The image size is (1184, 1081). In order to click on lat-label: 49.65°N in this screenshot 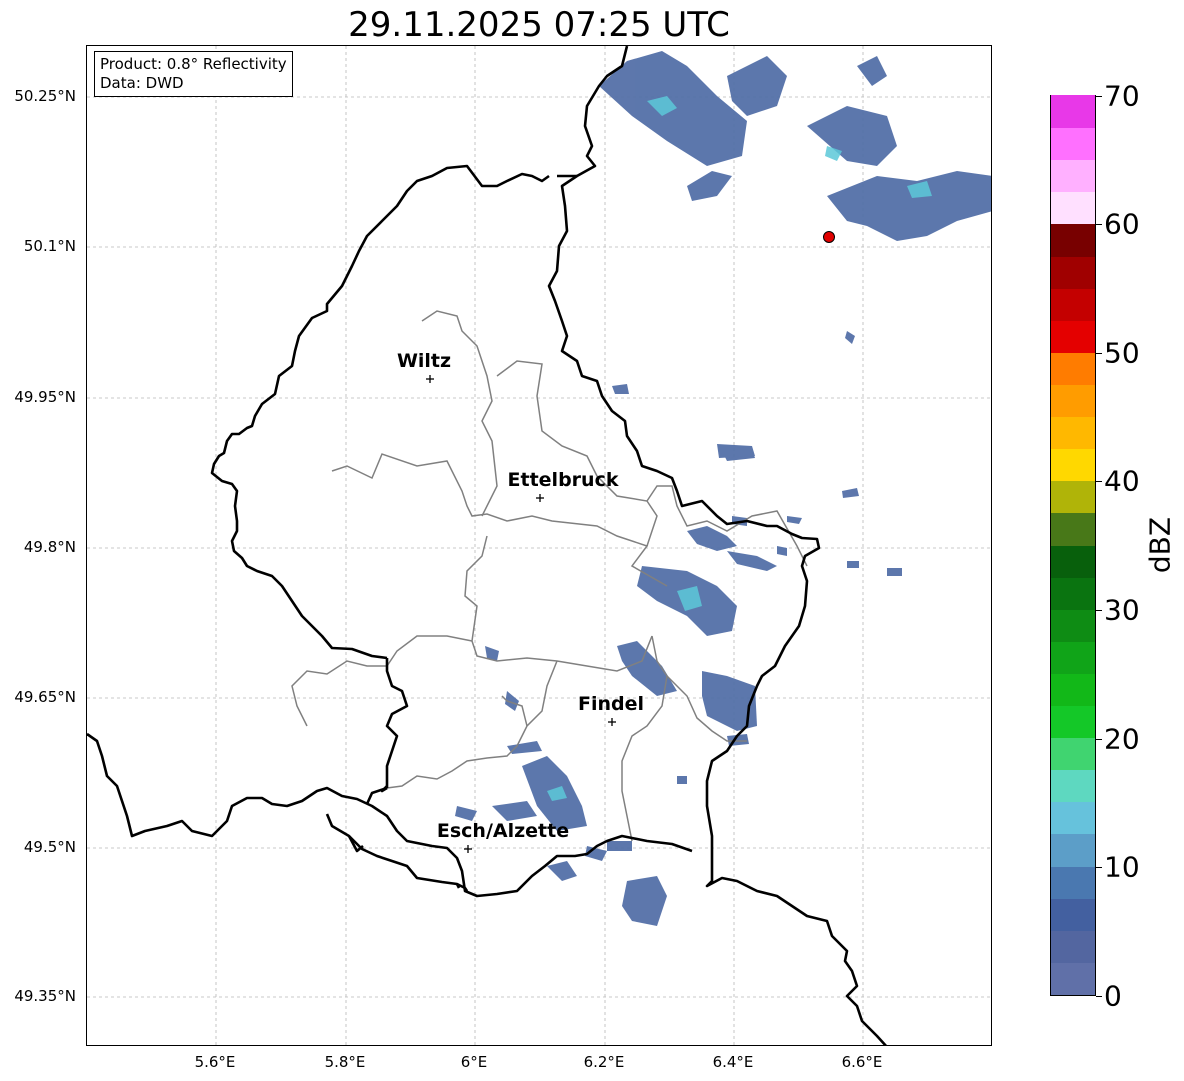, I will do `click(45, 697)`.